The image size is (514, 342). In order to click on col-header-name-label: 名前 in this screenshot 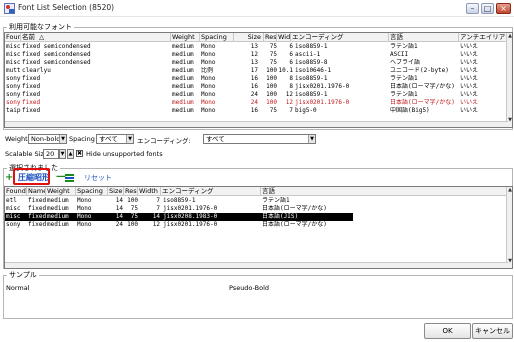, I will do `click(28, 37)`.